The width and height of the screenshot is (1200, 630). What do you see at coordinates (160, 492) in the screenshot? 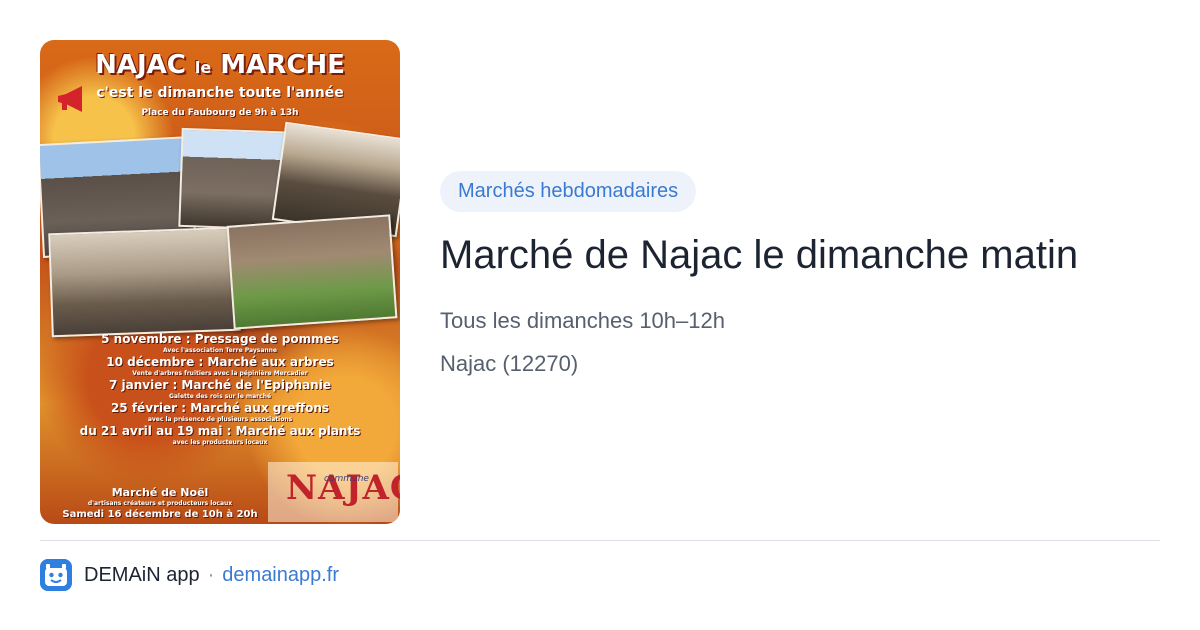
I see `noel-title: Marché de Noël` at bounding box center [160, 492].